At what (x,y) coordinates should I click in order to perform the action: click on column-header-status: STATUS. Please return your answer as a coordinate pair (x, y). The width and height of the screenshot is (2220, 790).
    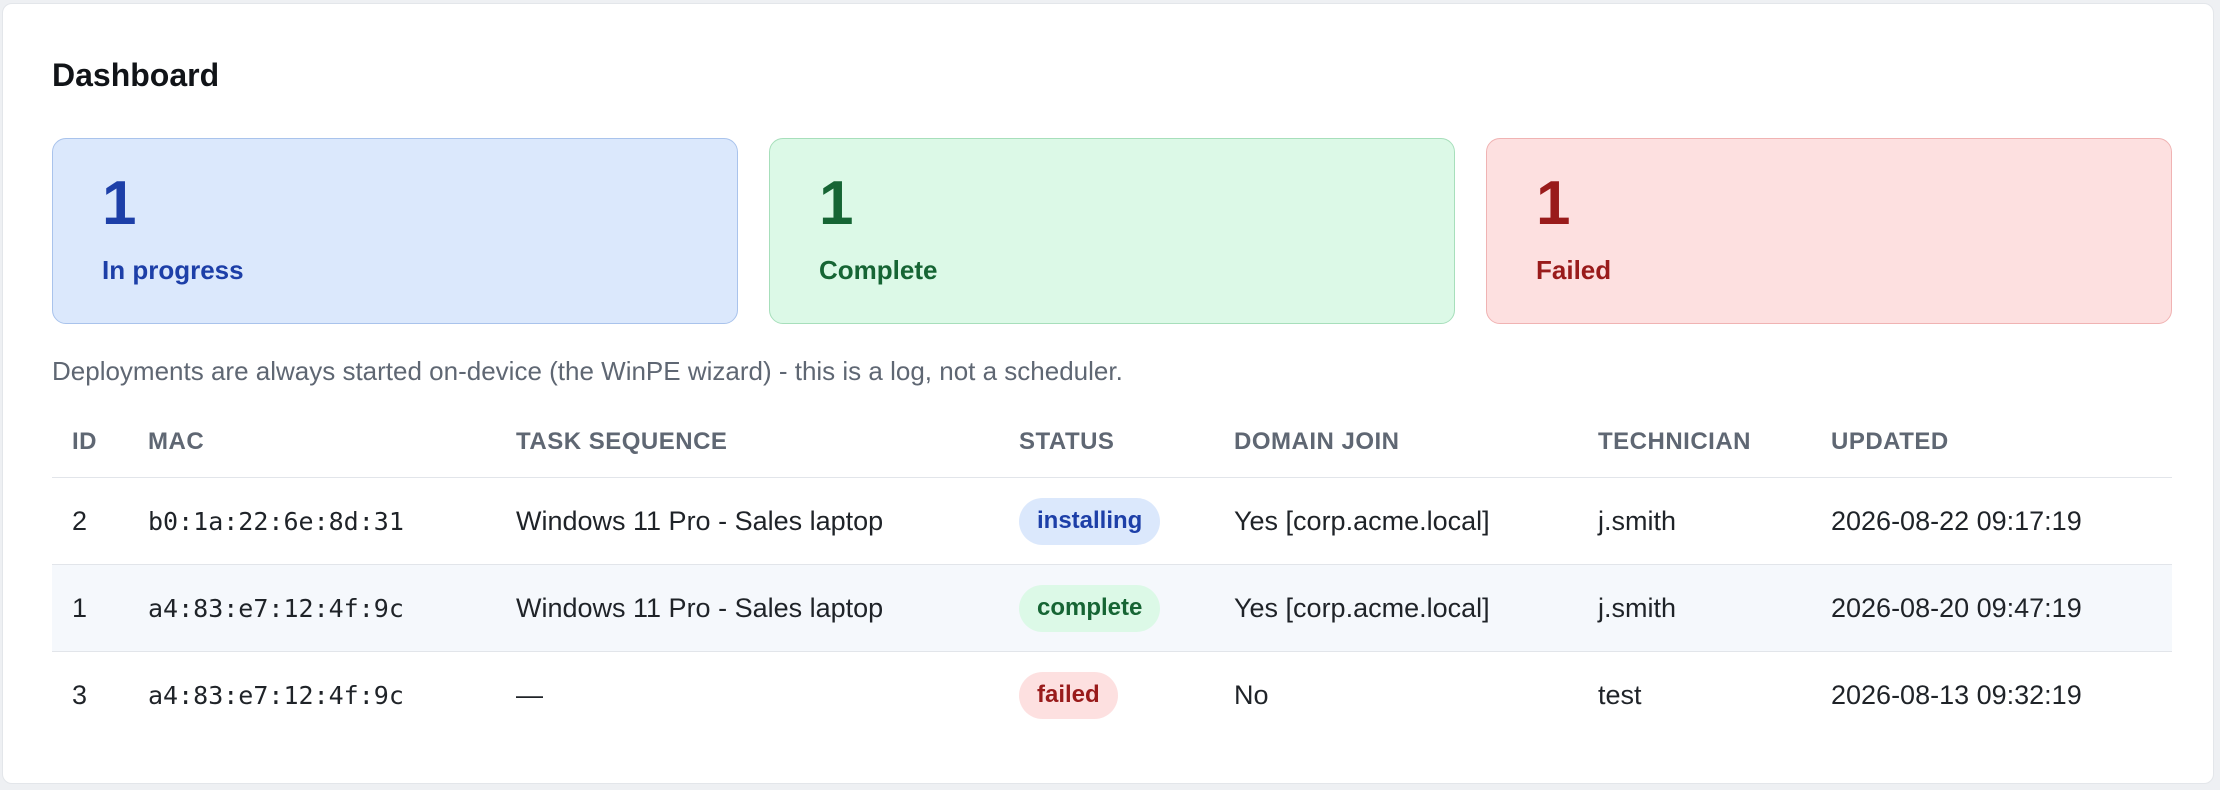
    Looking at the image, I should click on (1106, 442).